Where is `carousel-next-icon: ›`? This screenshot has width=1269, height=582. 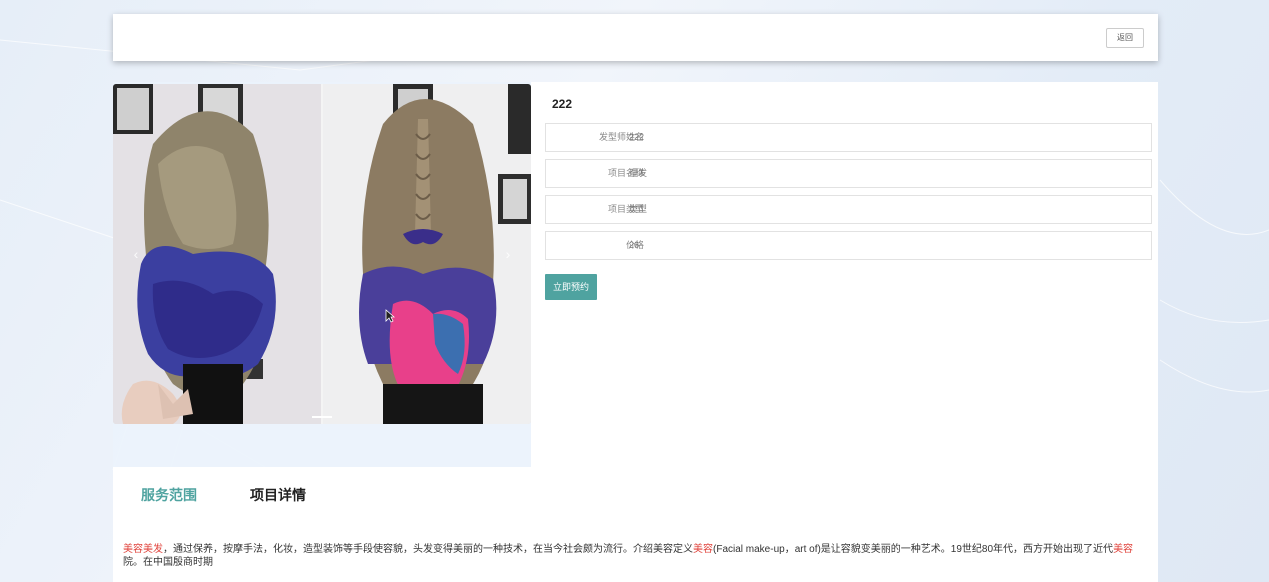
carousel-next-icon: › is located at coordinates (508, 254).